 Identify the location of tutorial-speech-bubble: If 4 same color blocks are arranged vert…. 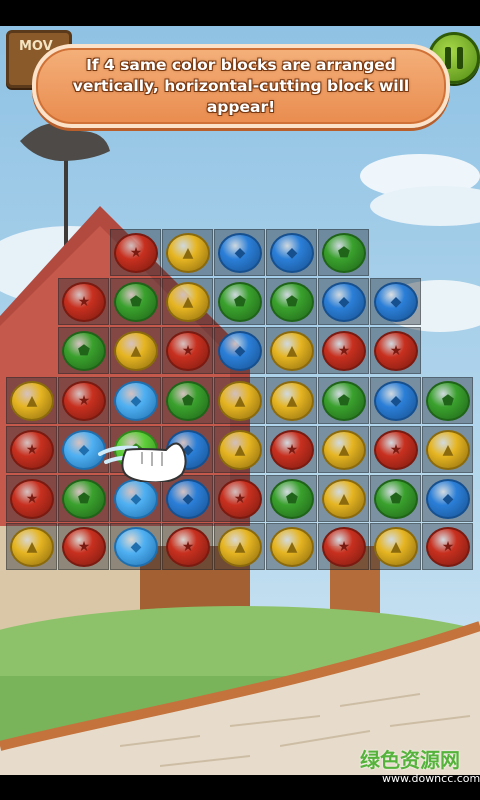
(241, 86).